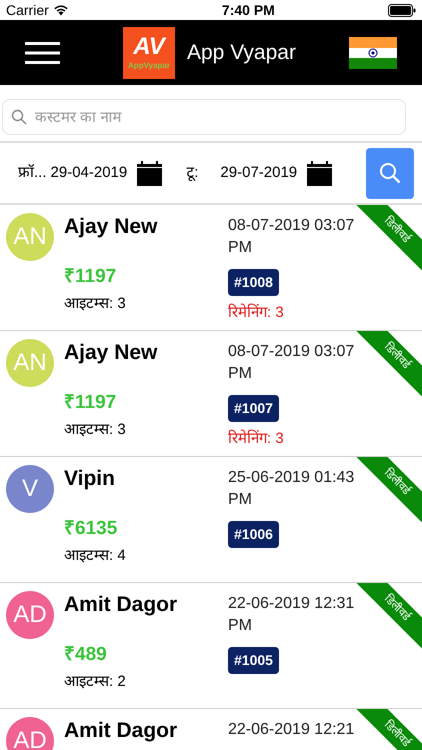 This screenshot has width=422, height=750. I want to click on order-number: #1008, so click(253, 282).